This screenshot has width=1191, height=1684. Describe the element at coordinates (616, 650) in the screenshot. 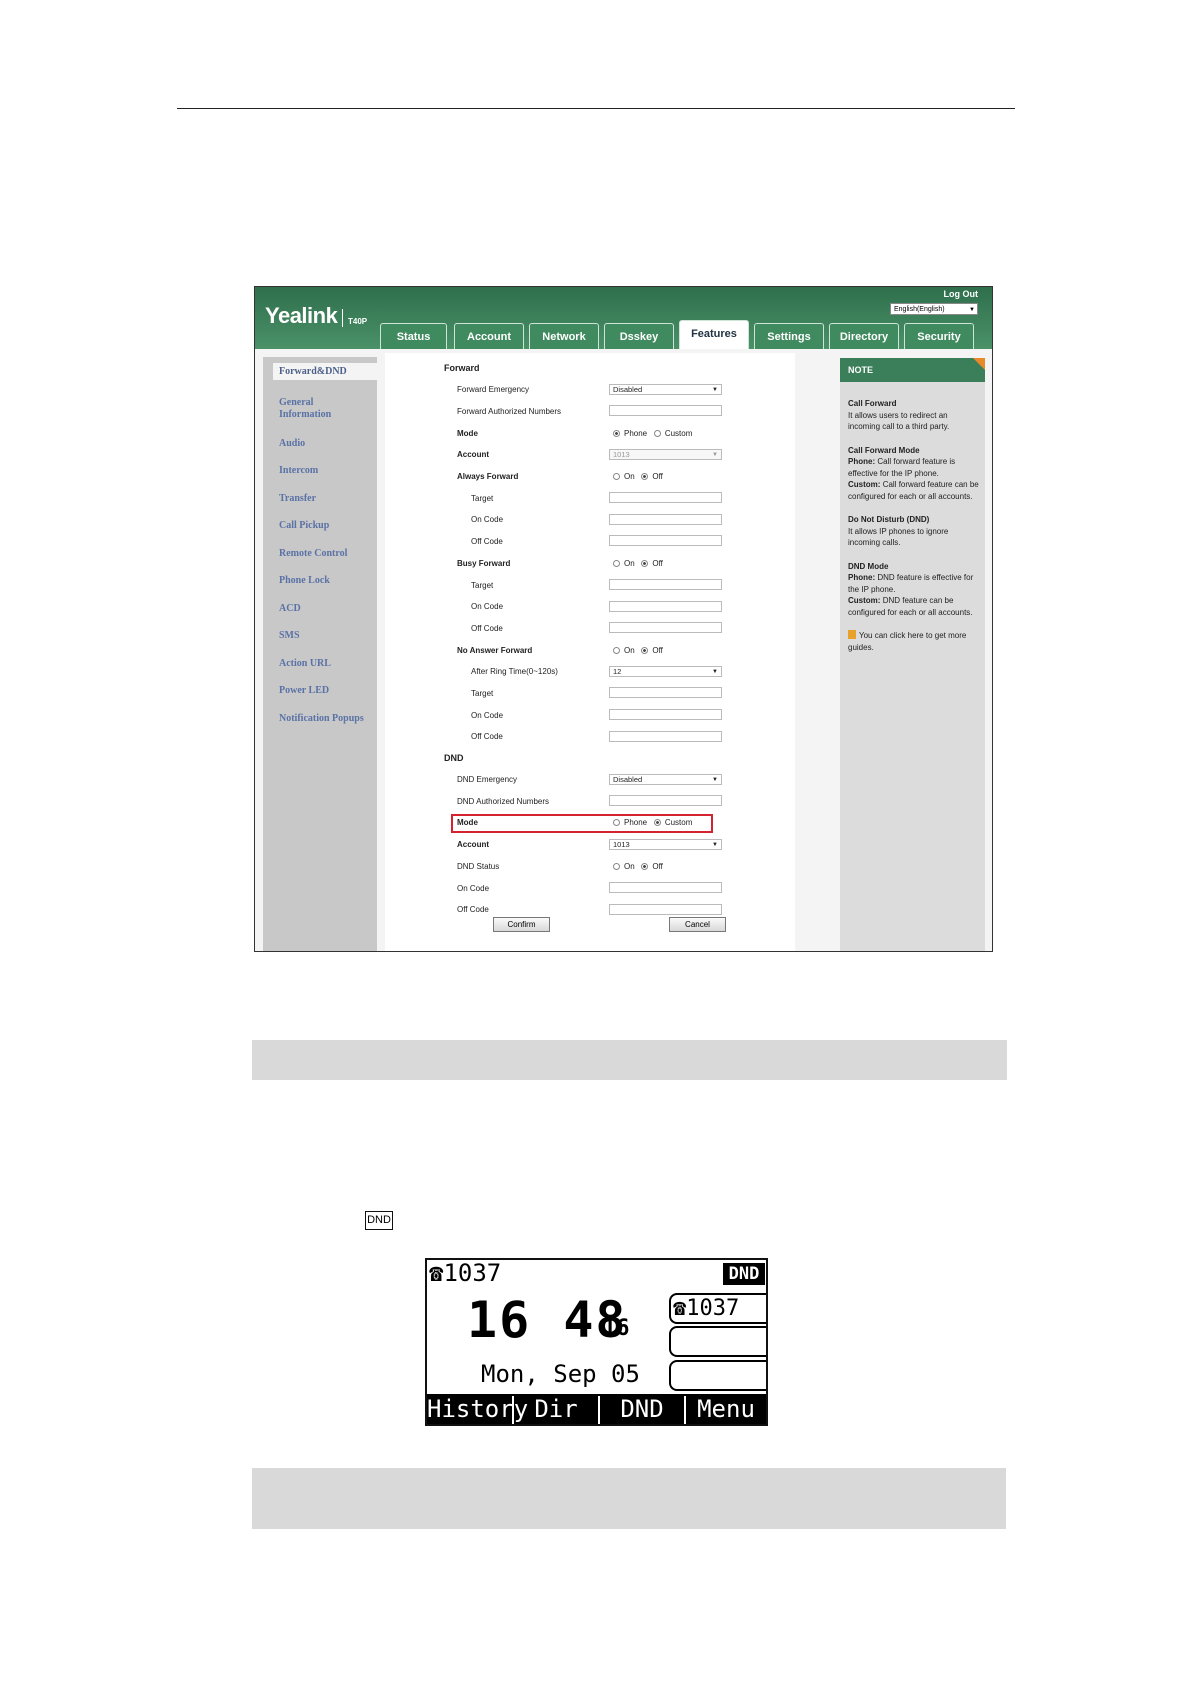

I see `no-answer-forward-on-radio` at that location.